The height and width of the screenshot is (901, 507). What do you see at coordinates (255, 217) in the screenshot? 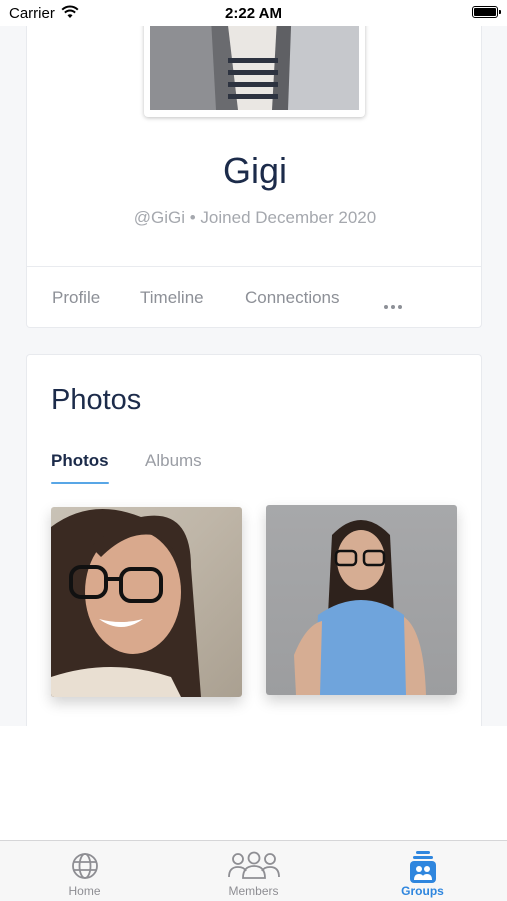
I see `profile-meta: @GiGi • Joined December 2020` at bounding box center [255, 217].